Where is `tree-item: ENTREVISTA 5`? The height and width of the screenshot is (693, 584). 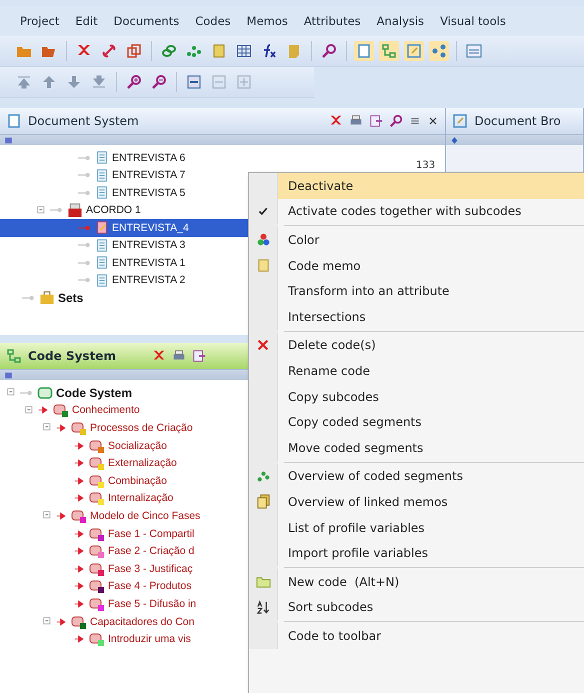 tree-item: ENTREVISTA 5 is located at coordinates (95, 193).